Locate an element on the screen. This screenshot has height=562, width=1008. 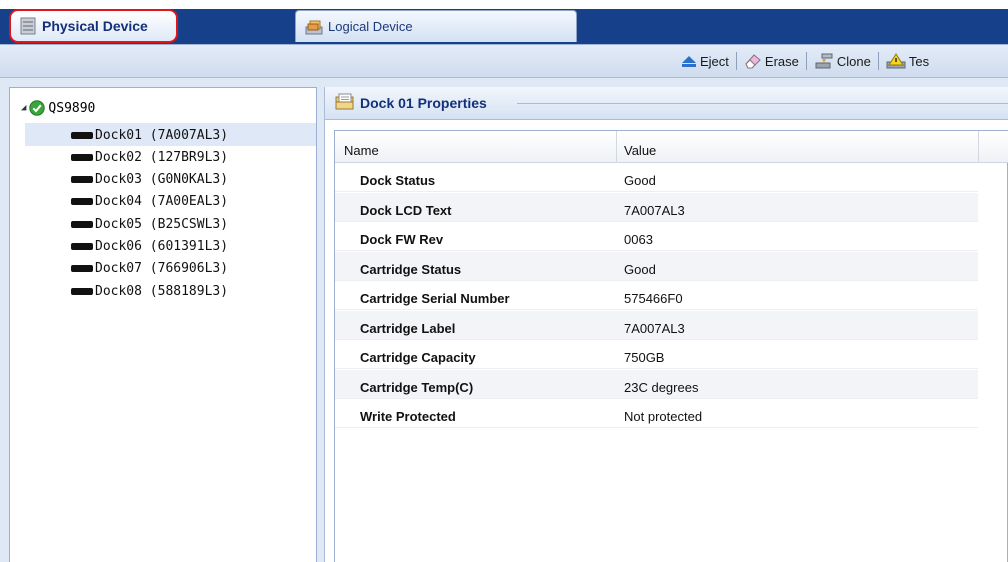
tree-dock-item: Dock02 (127BR9L3) is located at coordinates (149, 157).